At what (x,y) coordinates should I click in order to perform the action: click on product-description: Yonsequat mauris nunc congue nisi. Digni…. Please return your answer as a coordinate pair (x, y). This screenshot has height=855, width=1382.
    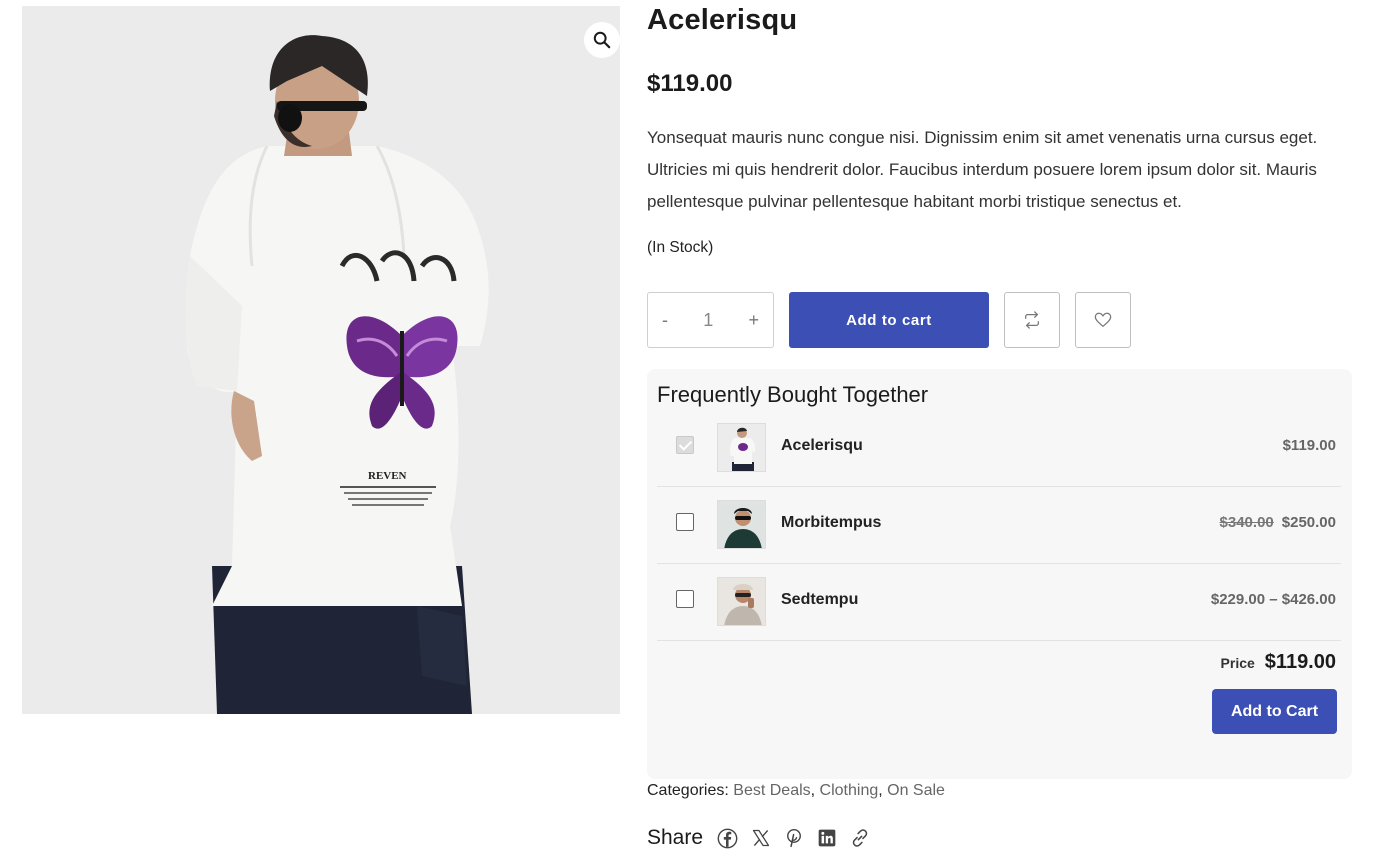
    Looking at the image, I should click on (982, 169).